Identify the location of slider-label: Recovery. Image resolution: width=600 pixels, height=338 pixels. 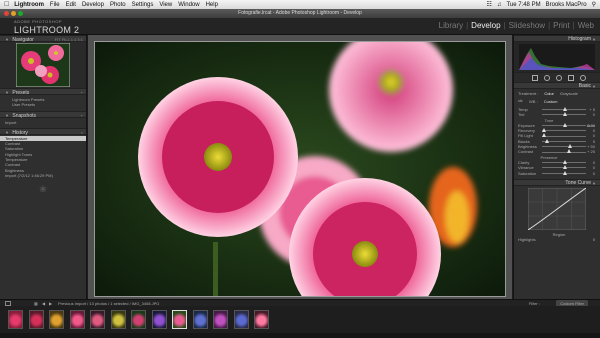
(526, 131).